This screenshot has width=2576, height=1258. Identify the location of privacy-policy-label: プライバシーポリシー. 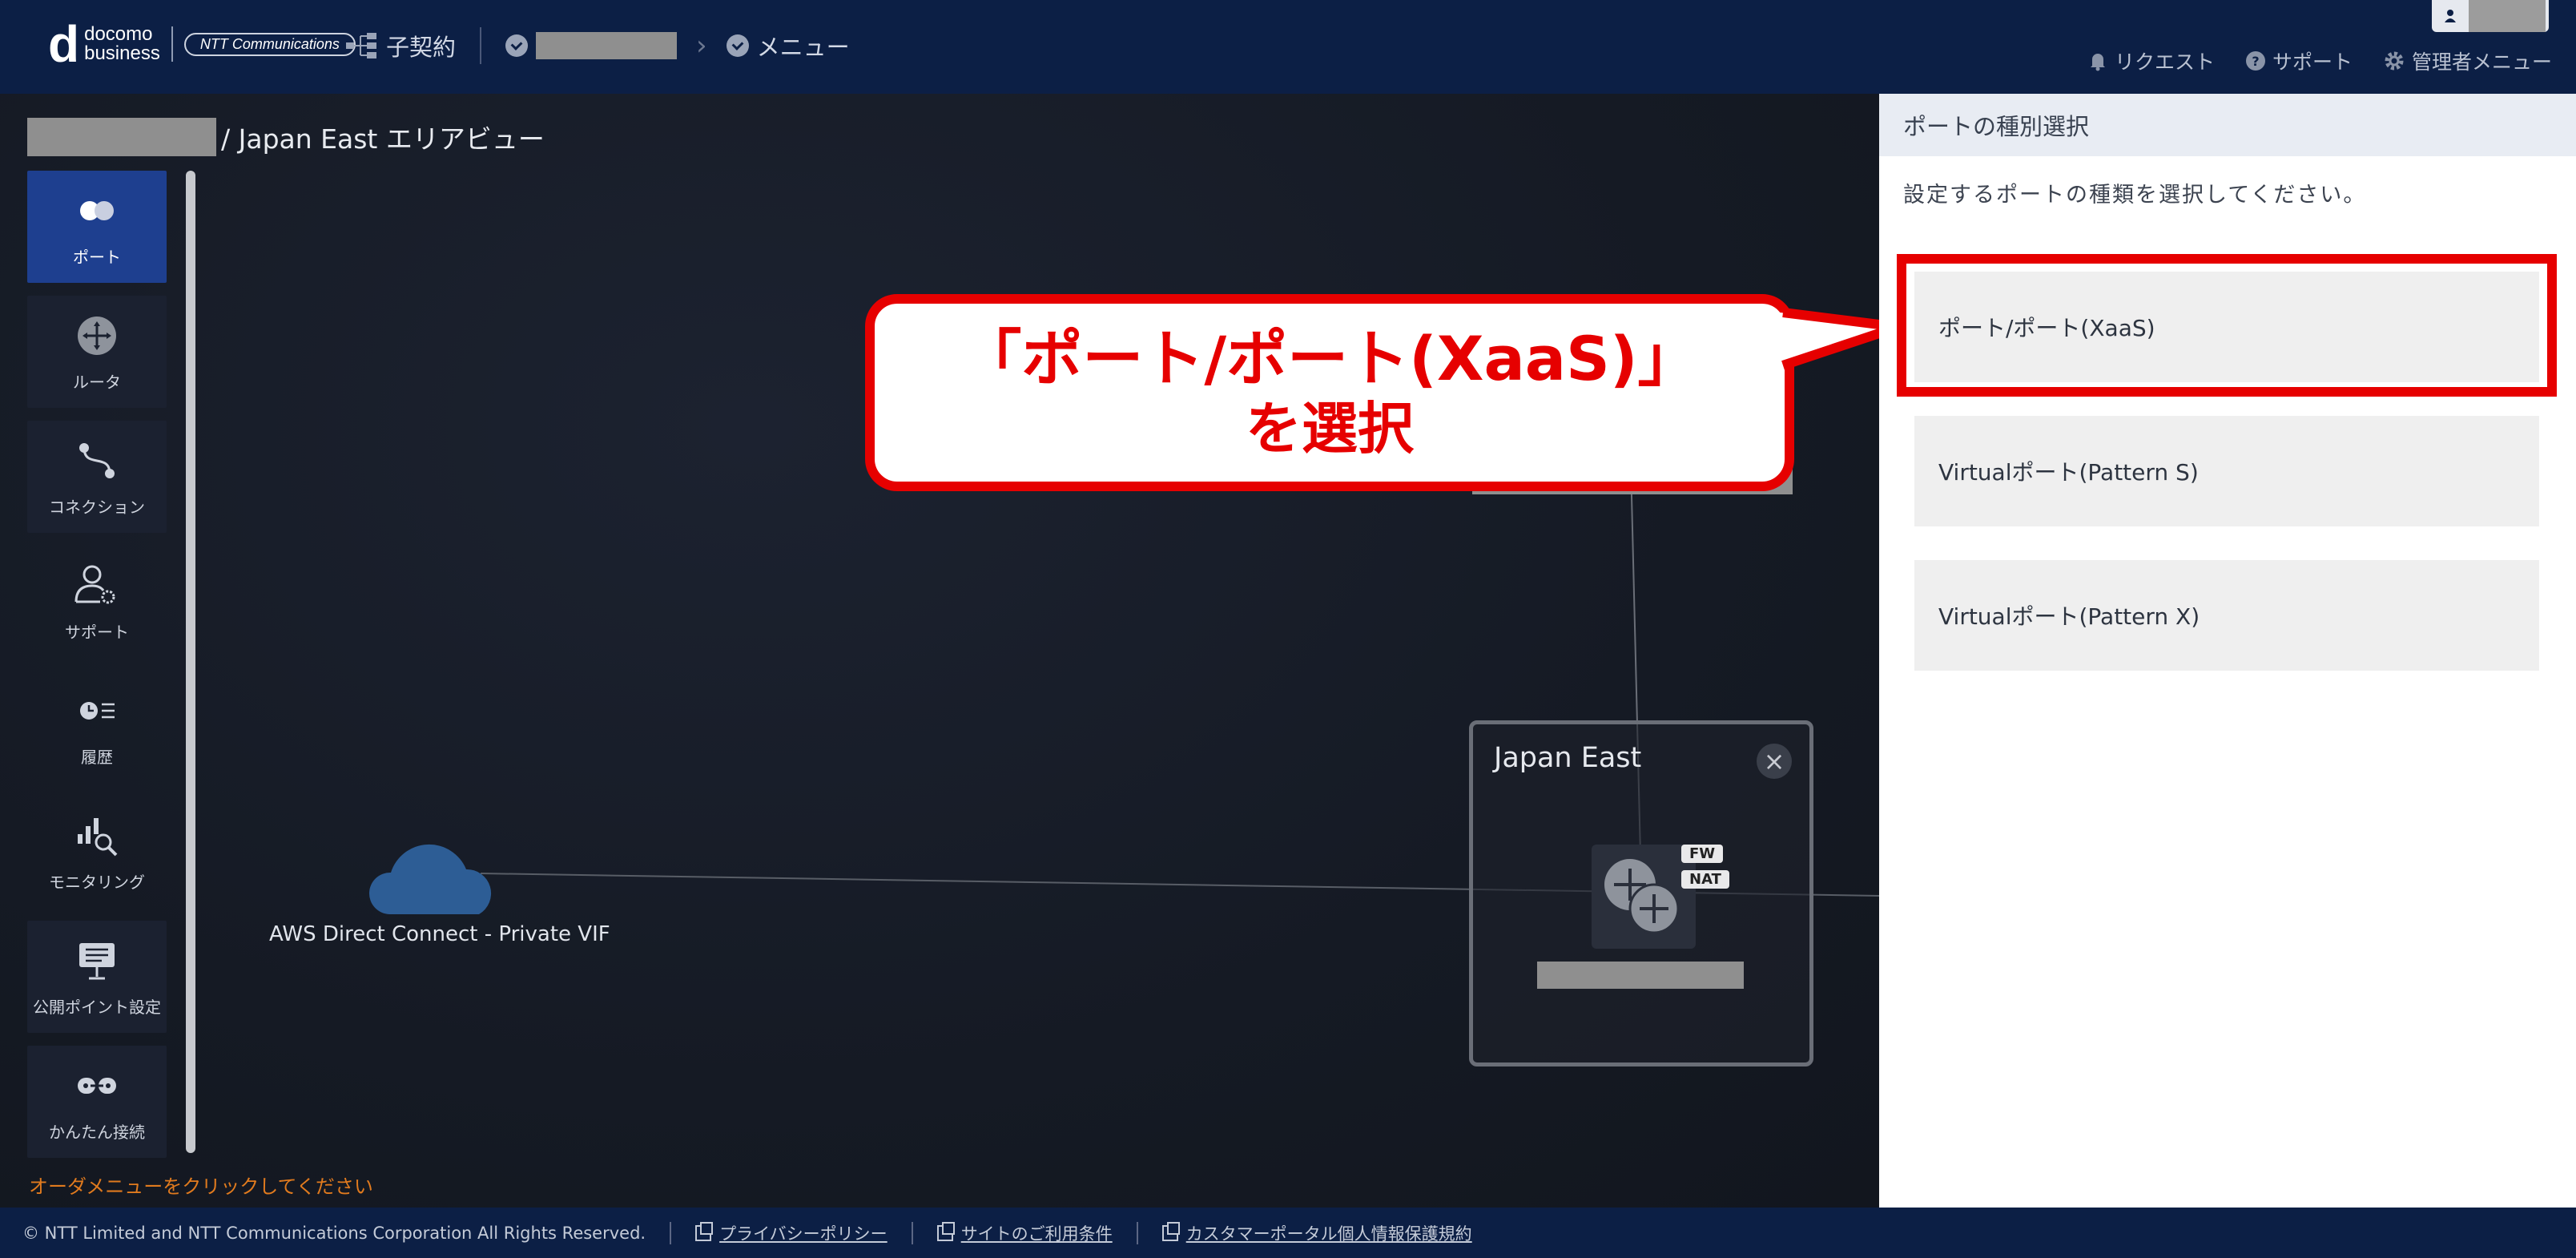
(804, 1234).